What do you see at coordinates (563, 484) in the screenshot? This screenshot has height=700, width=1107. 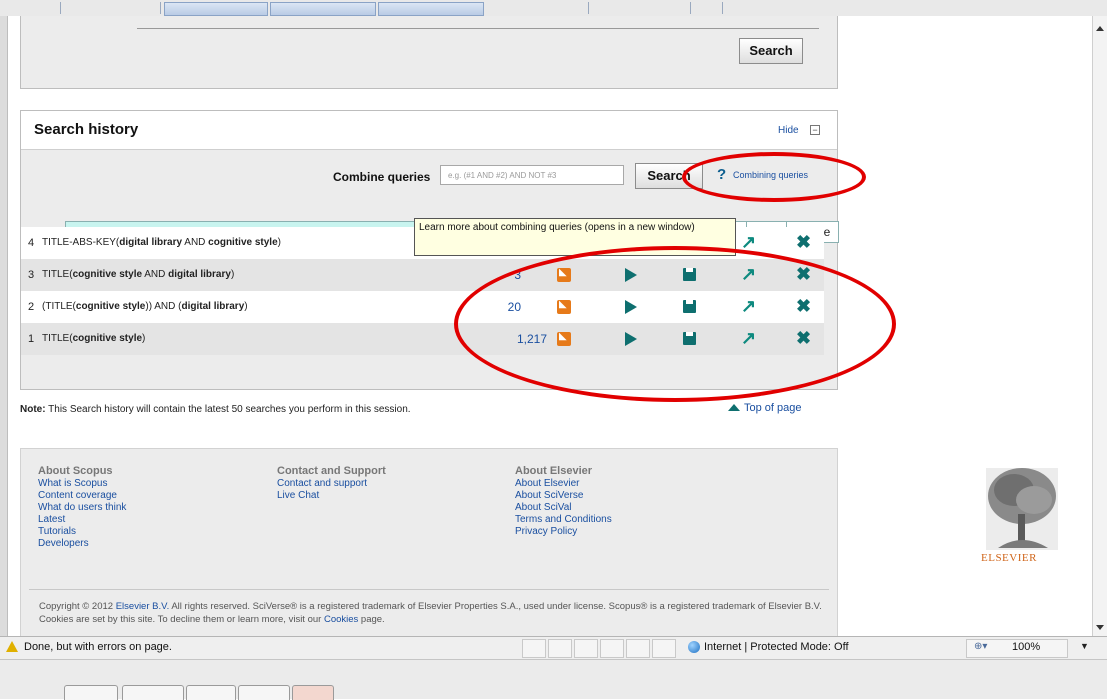 I see `footer-link: About Elsevier` at bounding box center [563, 484].